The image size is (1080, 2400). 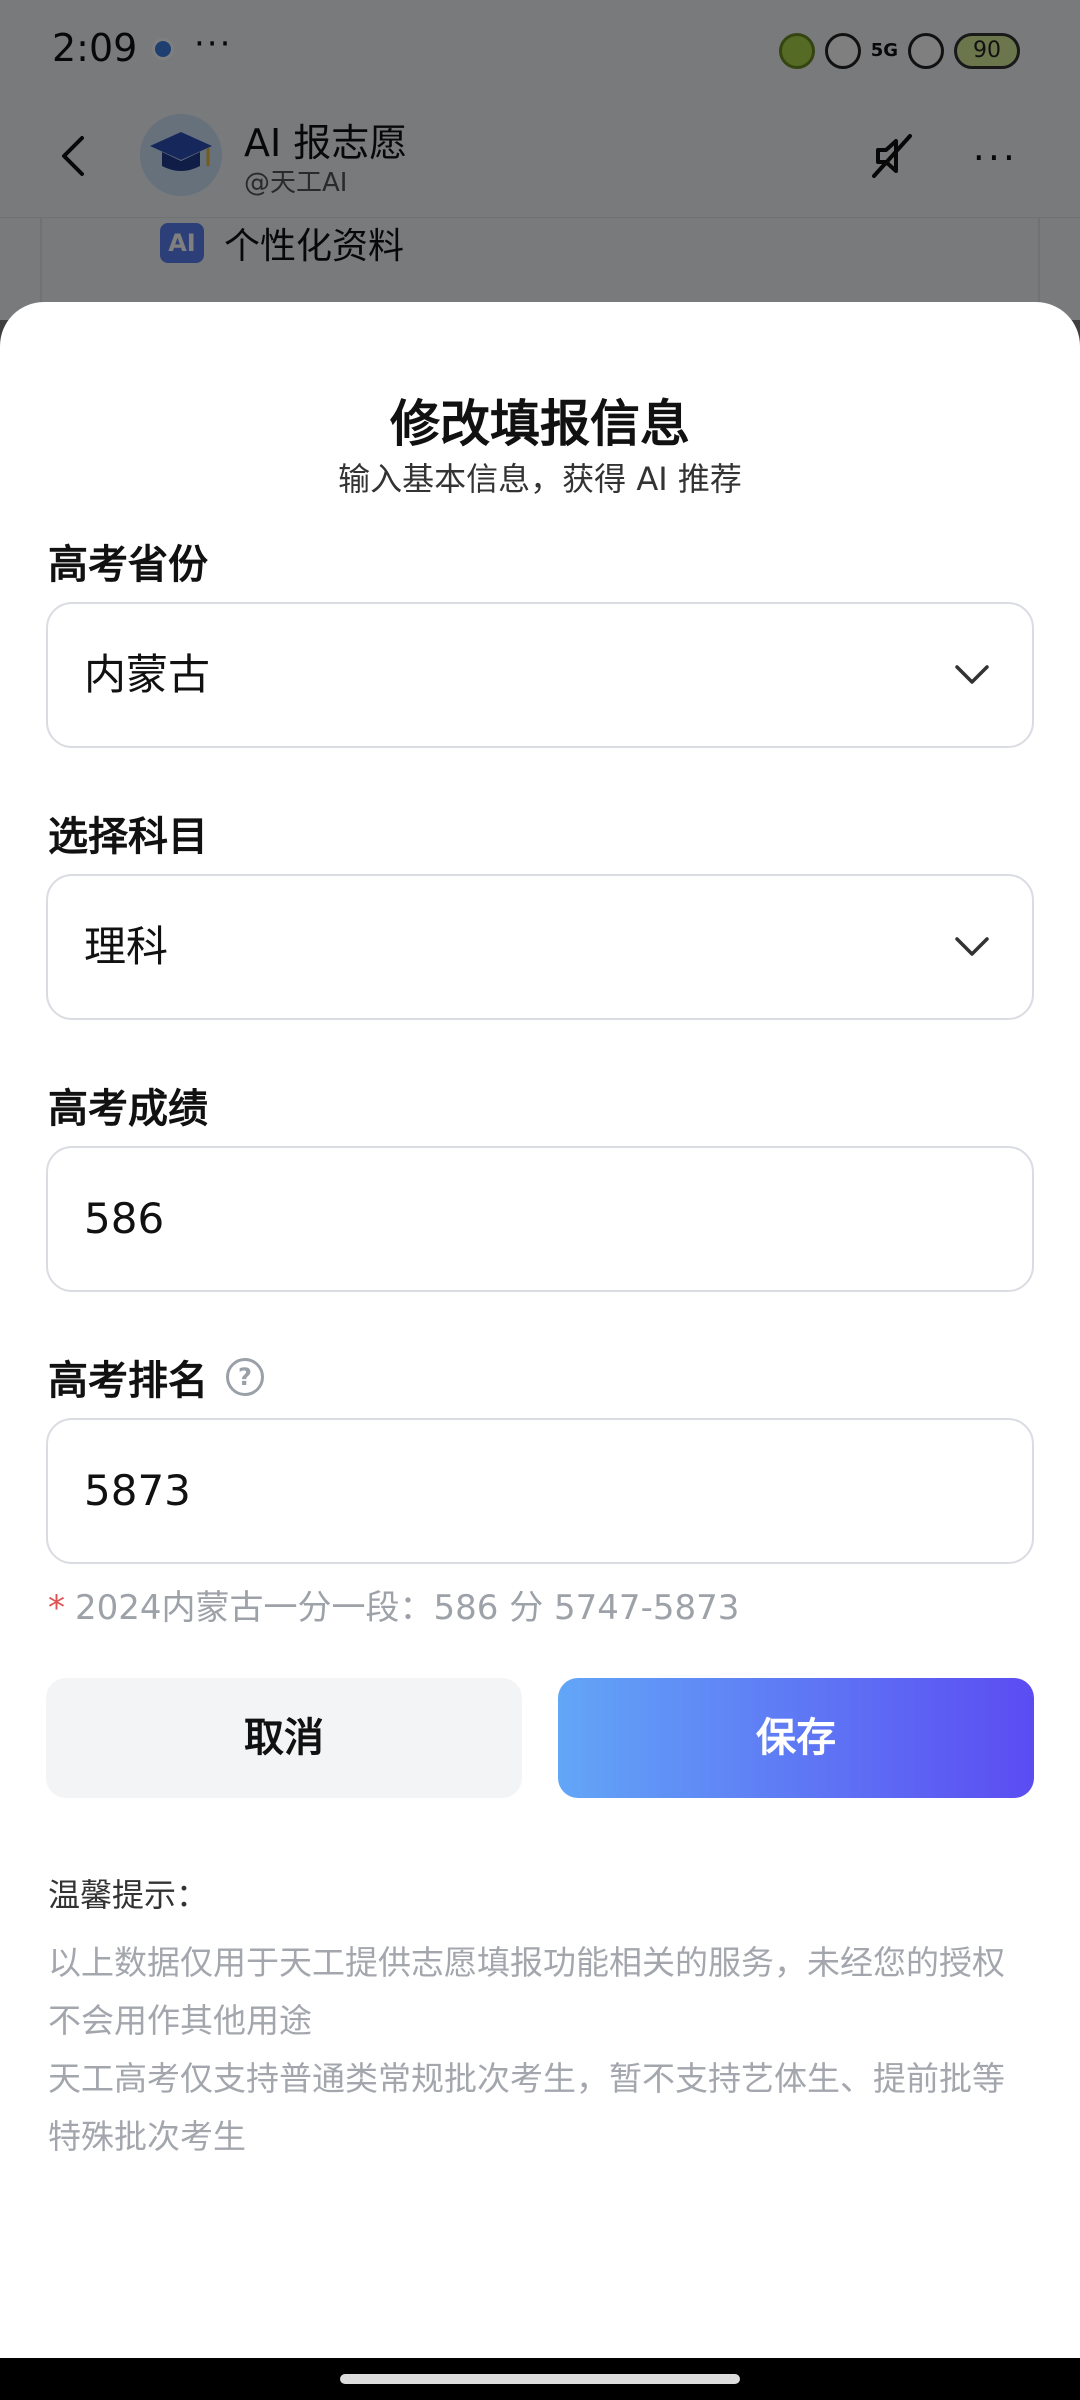 I want to click on rank-note: * 2024内蒙古一分一段：586 分 5747-5873, so click(x=393, y=1604).